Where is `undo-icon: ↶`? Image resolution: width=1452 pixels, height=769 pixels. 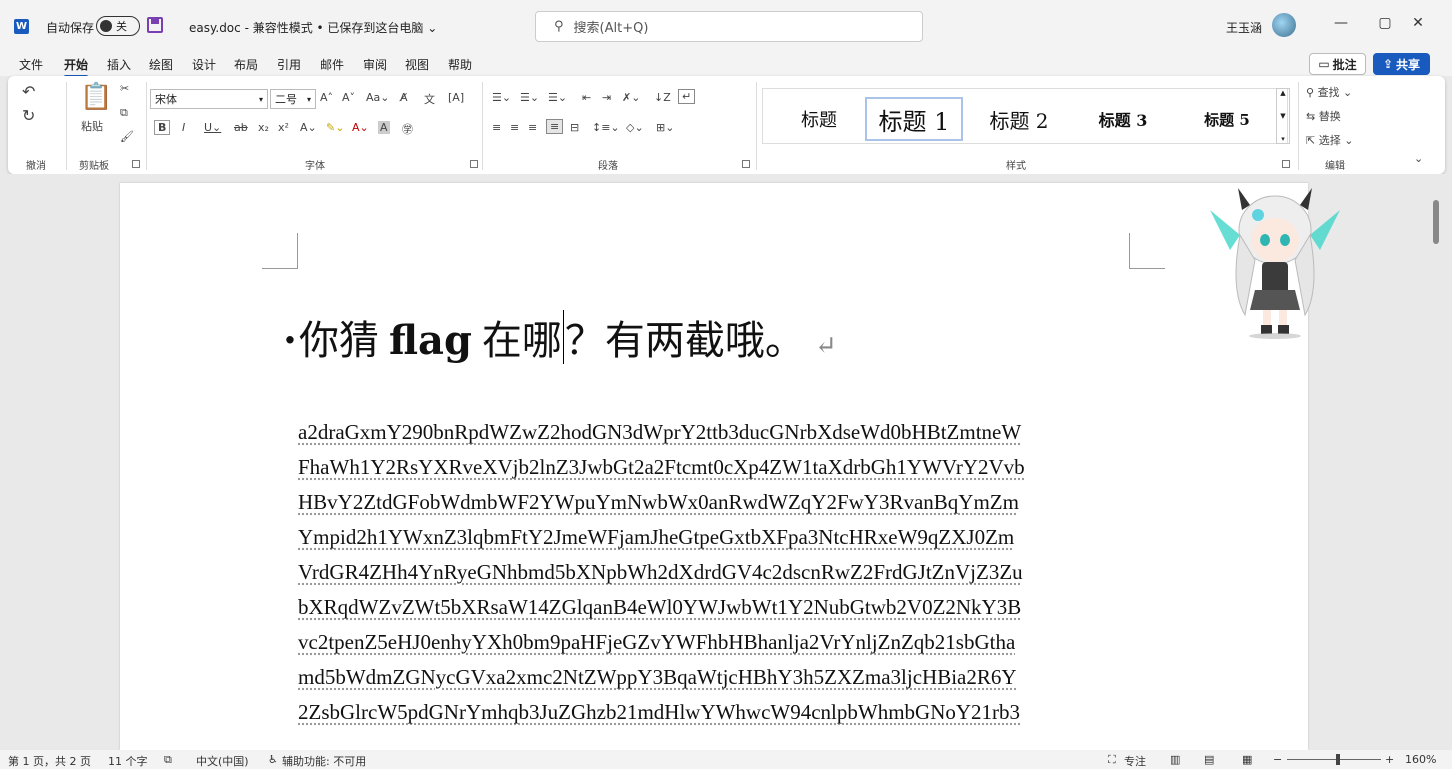
undo-icon: ↶ is located at coordinates (28, 91).